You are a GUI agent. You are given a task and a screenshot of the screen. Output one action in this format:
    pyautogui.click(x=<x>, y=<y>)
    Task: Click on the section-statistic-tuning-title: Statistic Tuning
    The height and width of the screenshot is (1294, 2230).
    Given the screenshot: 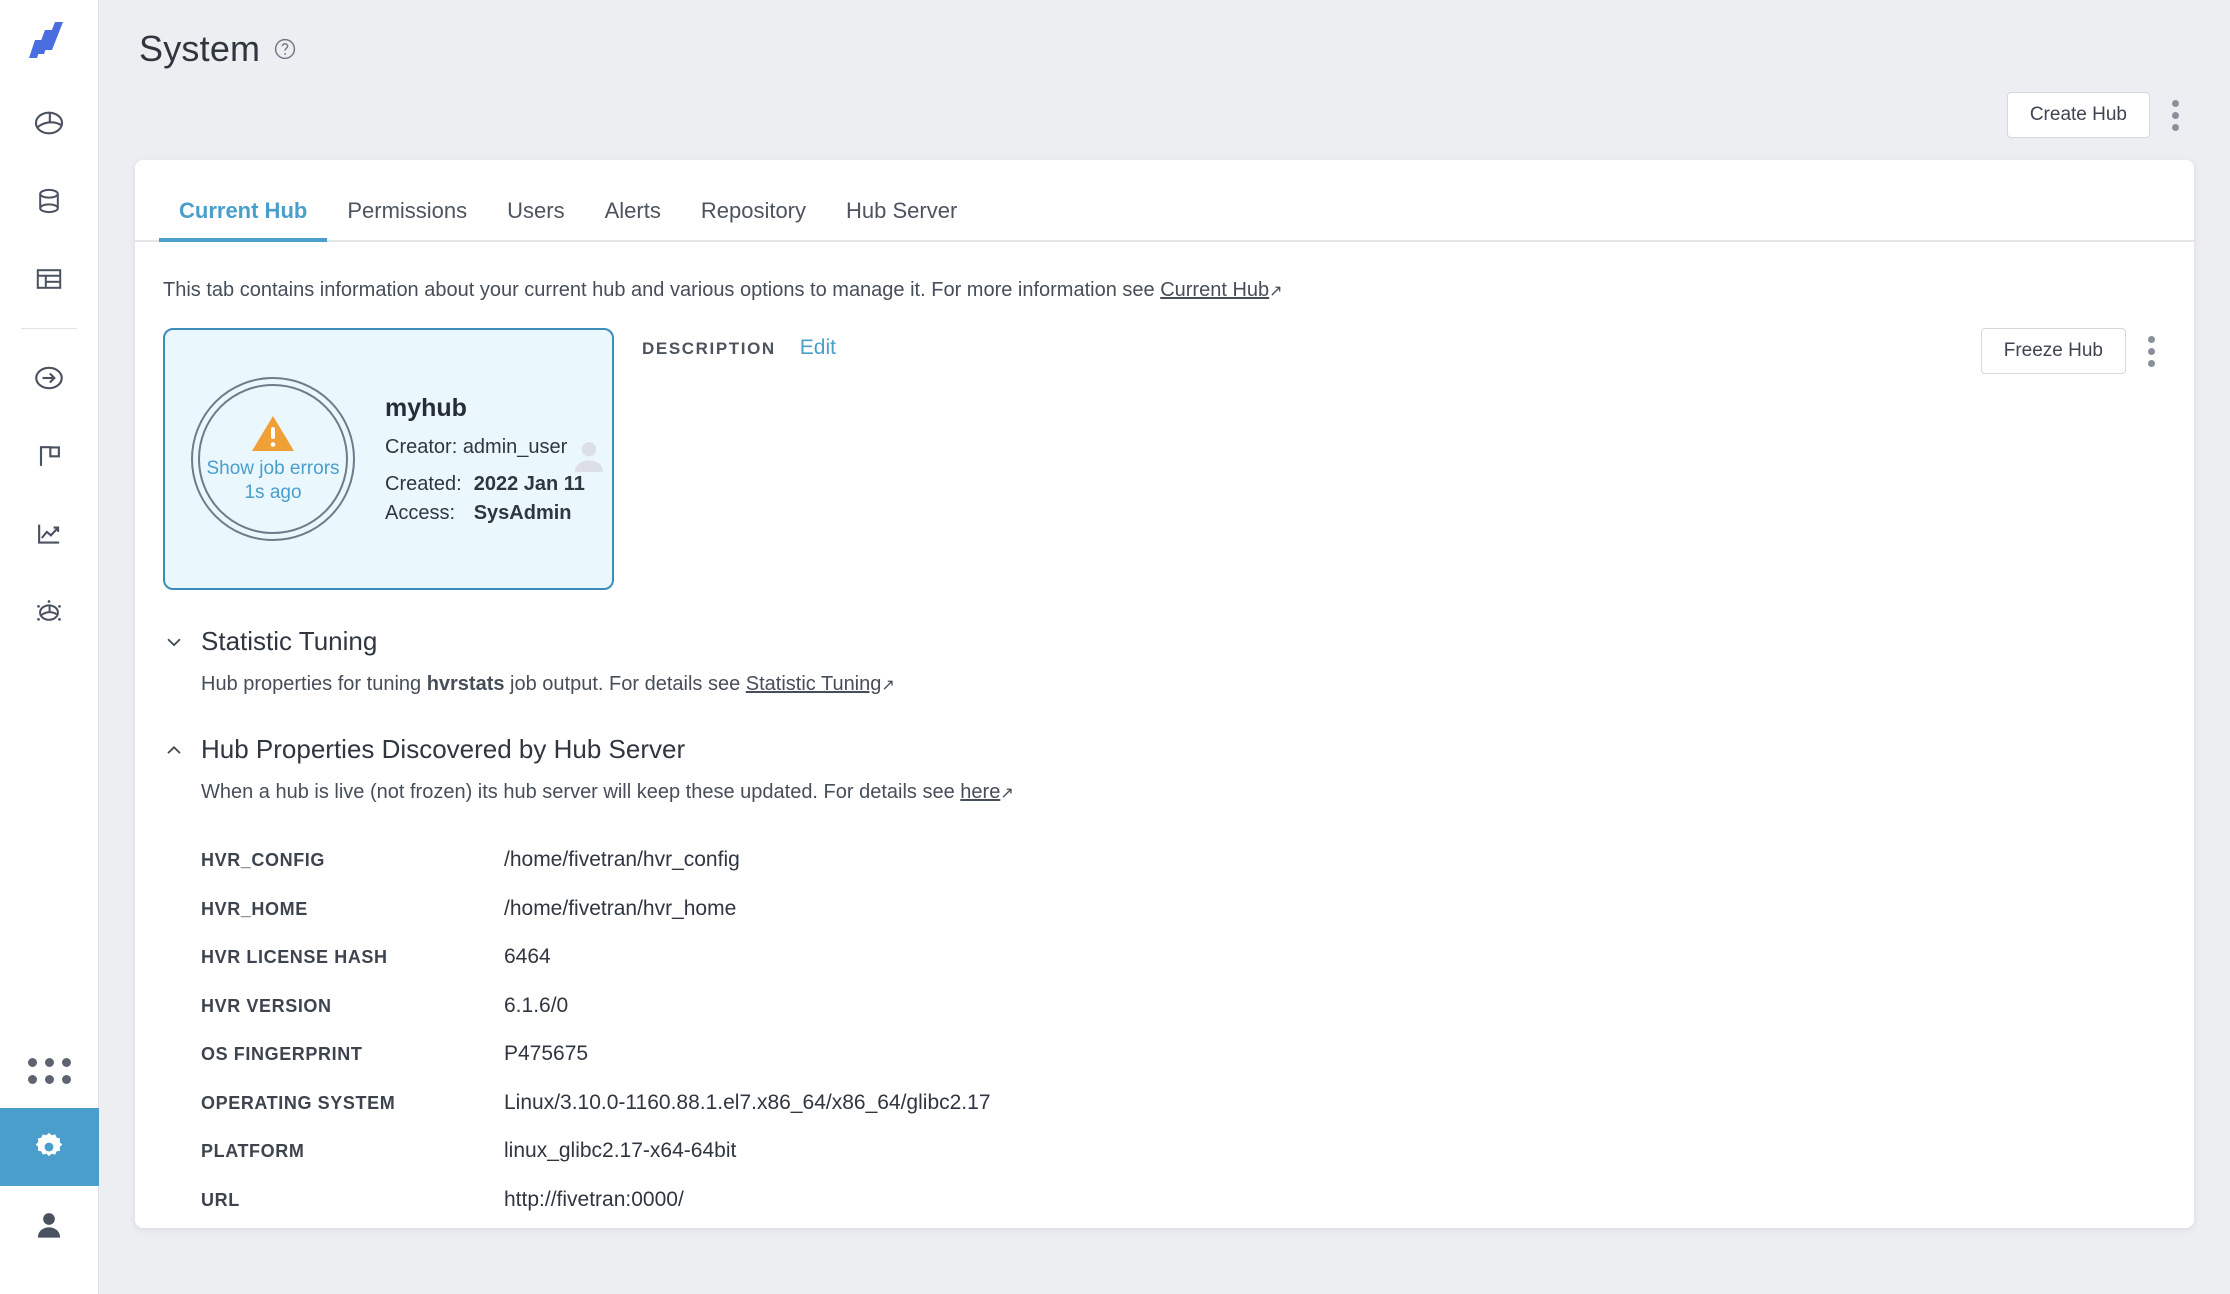 What is the action you would take?
    pyautogui.click(x=289, y=641)
    